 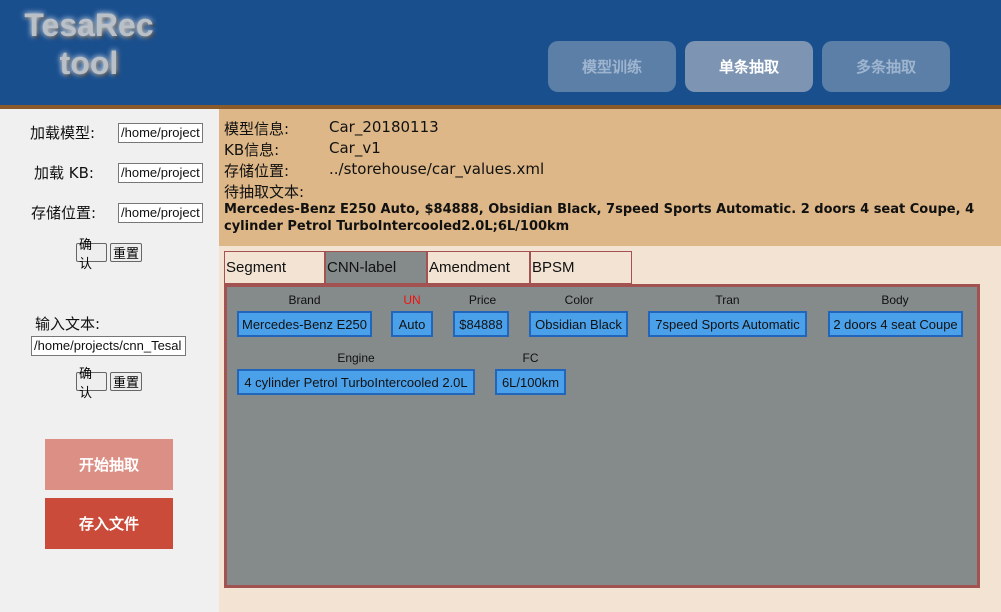 I want to click on brand-label: Brand, so click(x=304, y=300).